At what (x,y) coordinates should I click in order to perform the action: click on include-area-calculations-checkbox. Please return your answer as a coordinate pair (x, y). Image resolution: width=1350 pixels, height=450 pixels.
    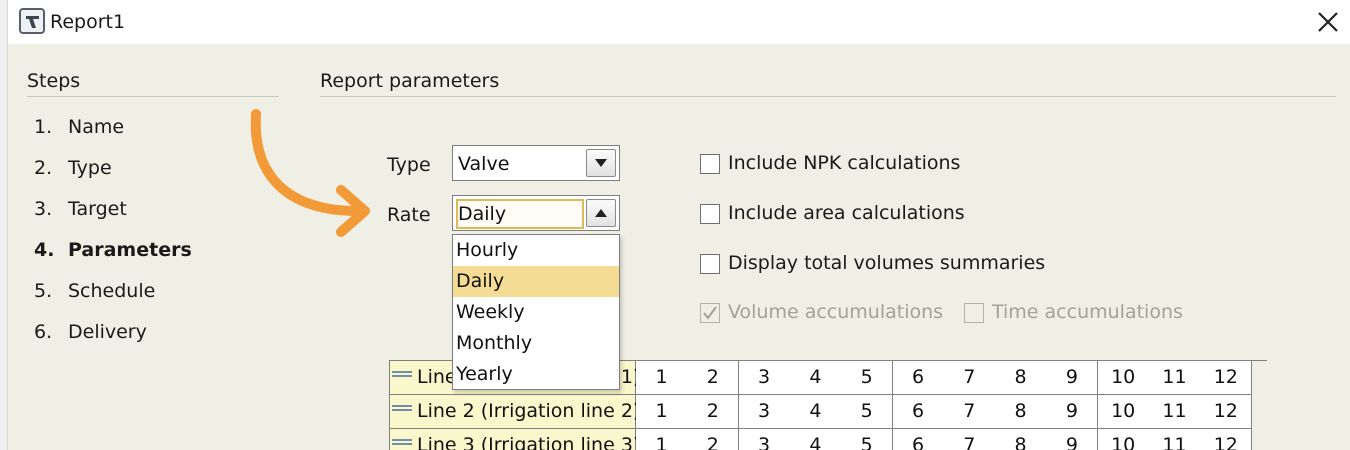
    Looking at the image, I should click on (710, 214).